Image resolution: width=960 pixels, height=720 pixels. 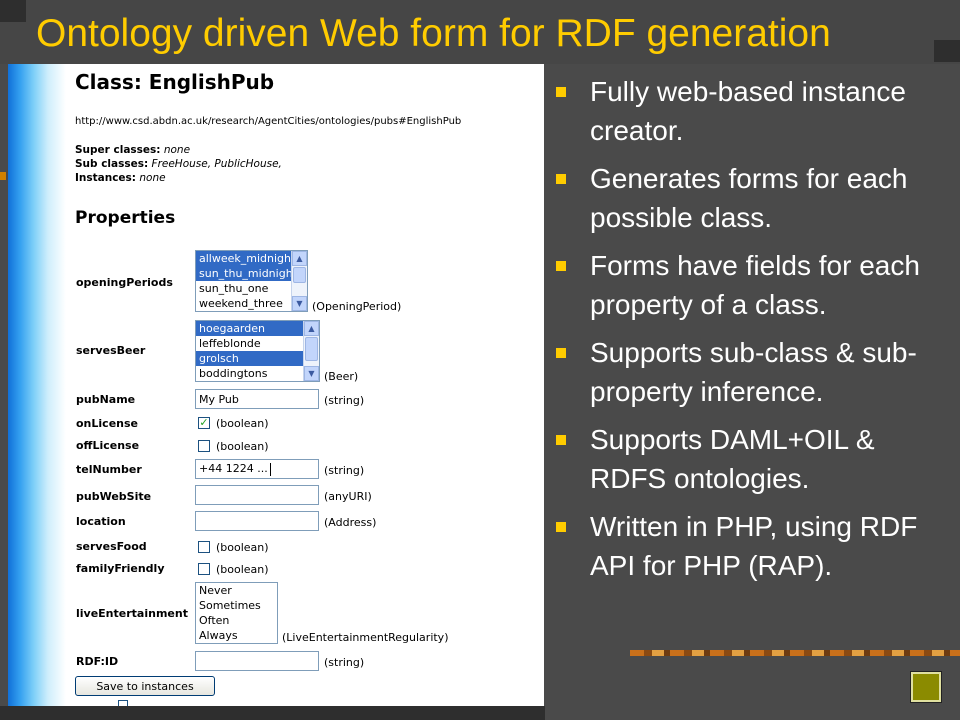 What do you see at coordinates (175, 82) in the screenshot?
I see `class-title: Class: EnglishPub` at bounding box center [175, 82].